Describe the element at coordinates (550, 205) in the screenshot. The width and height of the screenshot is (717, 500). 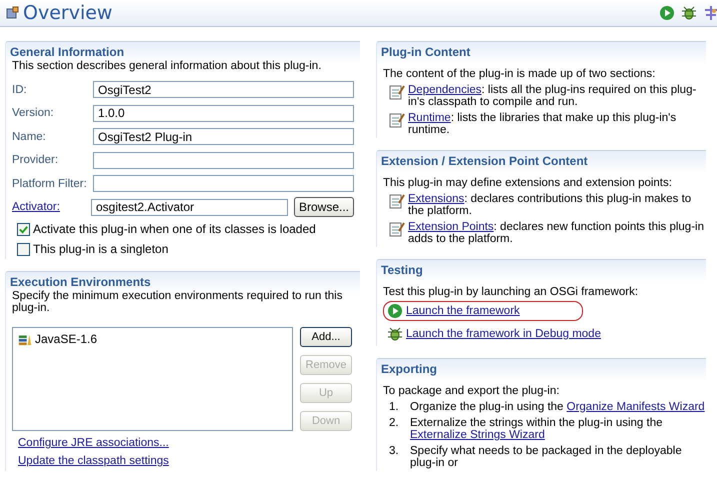
I see `item-description: Extensions: declares contributions this plug-in makes to the platform.` at that location.